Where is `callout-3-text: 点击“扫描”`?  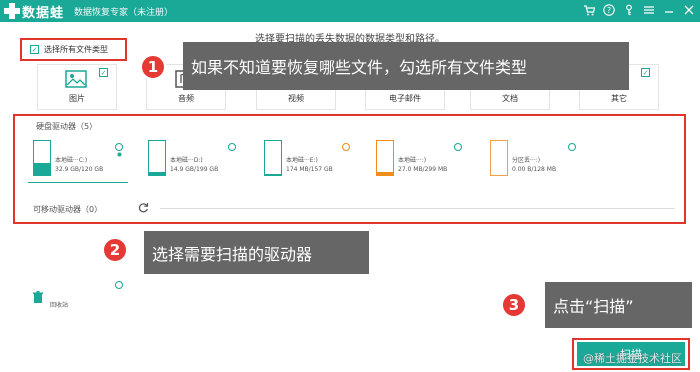
callout-3-text: 点击“扫描” is located at coordinates (593, 306).